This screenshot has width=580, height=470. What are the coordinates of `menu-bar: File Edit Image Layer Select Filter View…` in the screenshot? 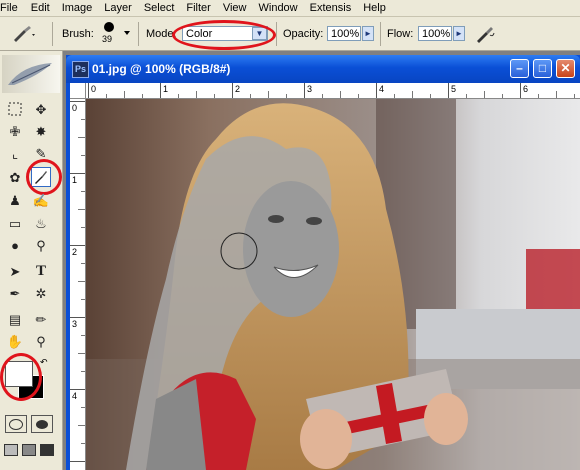 It's located at (290, 8).